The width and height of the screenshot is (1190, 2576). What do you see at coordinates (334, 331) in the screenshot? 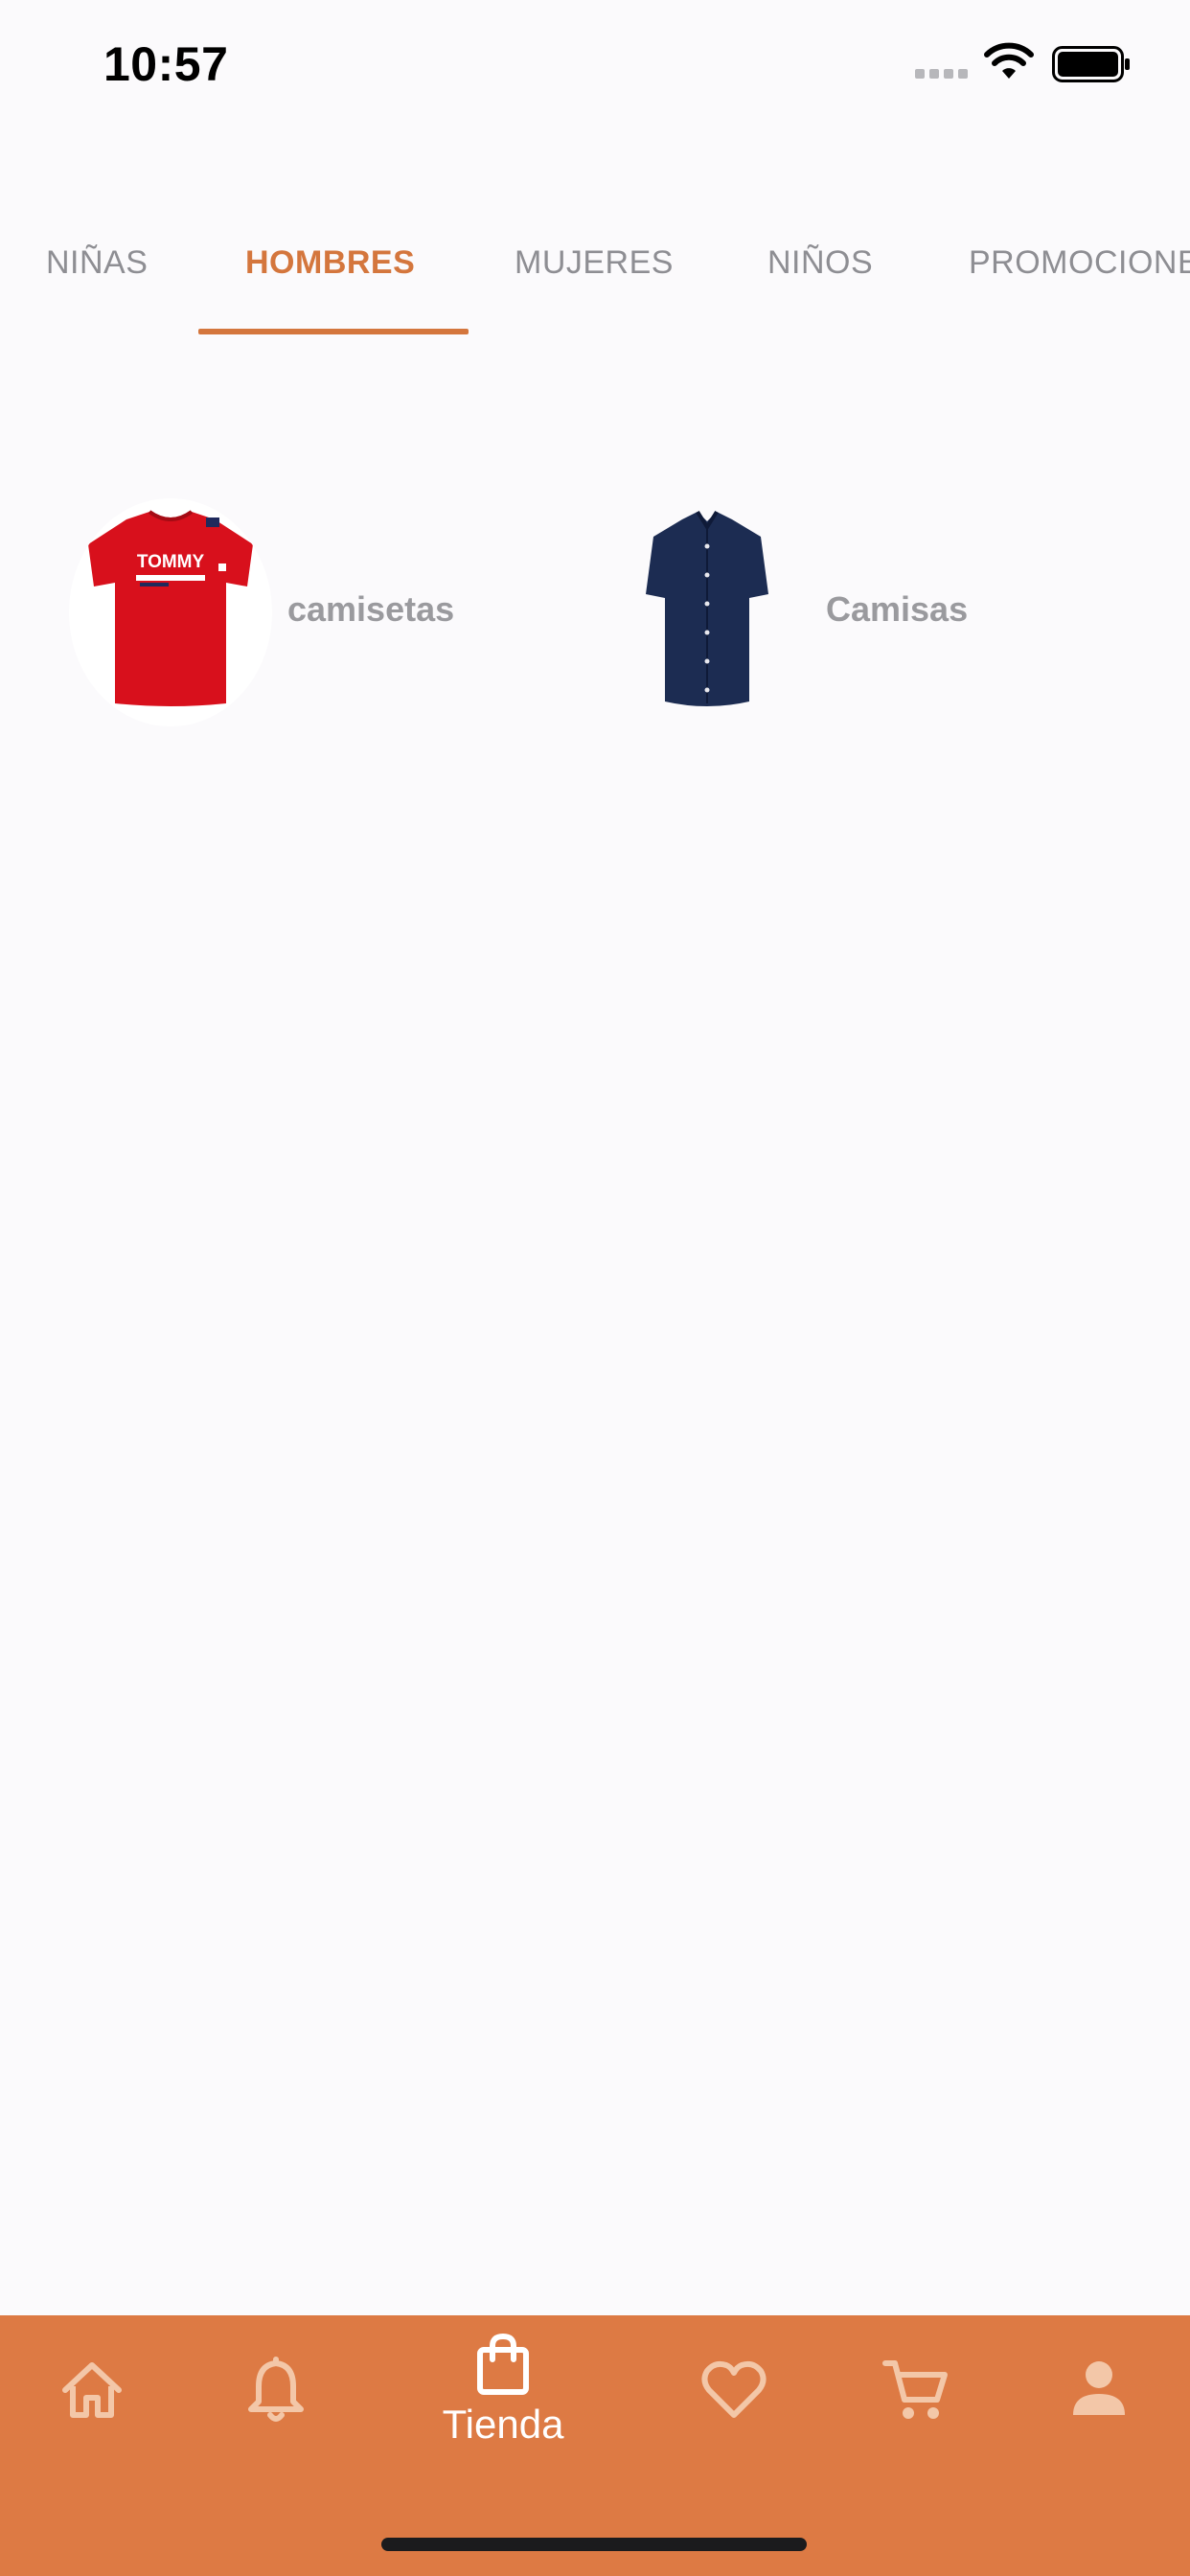
I see `active-tab-indicator` at bounding box center [334, 331].